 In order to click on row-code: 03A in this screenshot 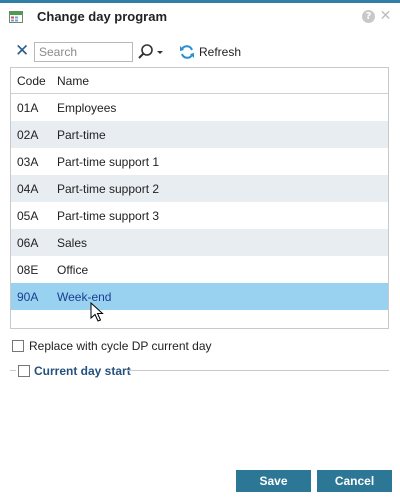, I will do `click(28, 162)`.